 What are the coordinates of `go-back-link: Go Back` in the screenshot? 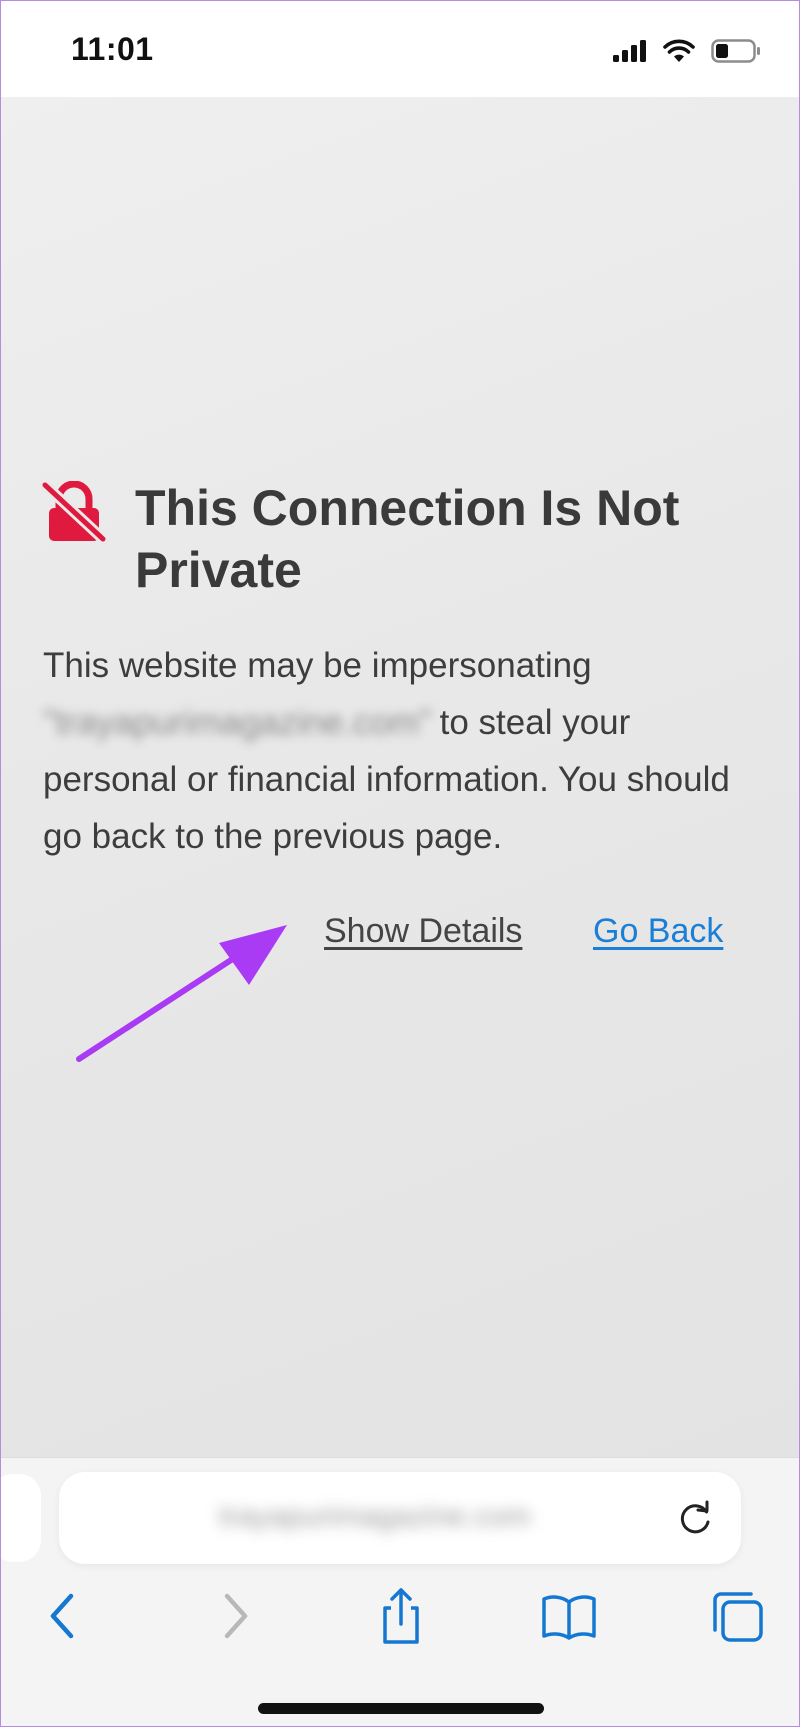 It's located at (658, 931).